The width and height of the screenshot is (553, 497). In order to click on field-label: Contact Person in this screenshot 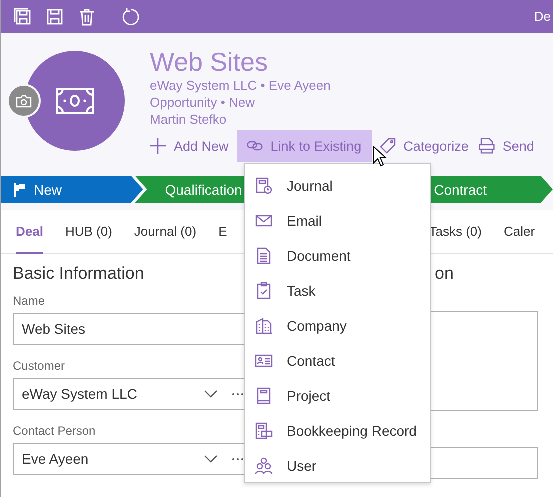, I will do `click(55, 431)`.